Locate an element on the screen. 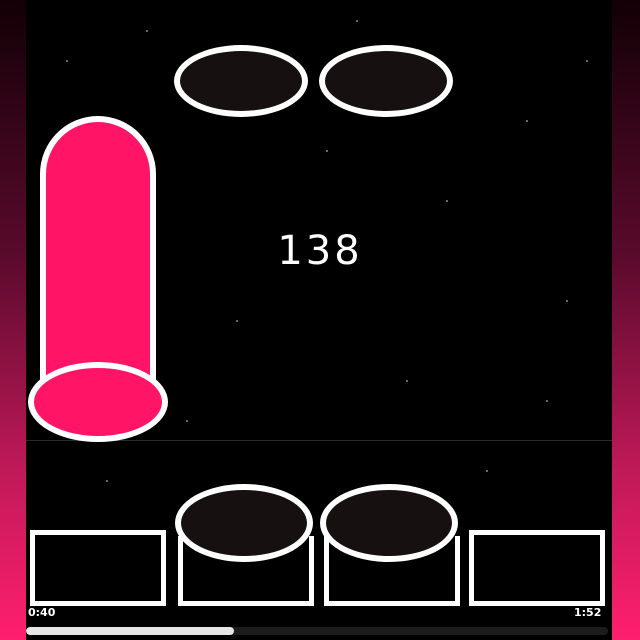 The width and height of the screenshot is (640, 640). lane-3-receptor is located at coordinates (389, 523).